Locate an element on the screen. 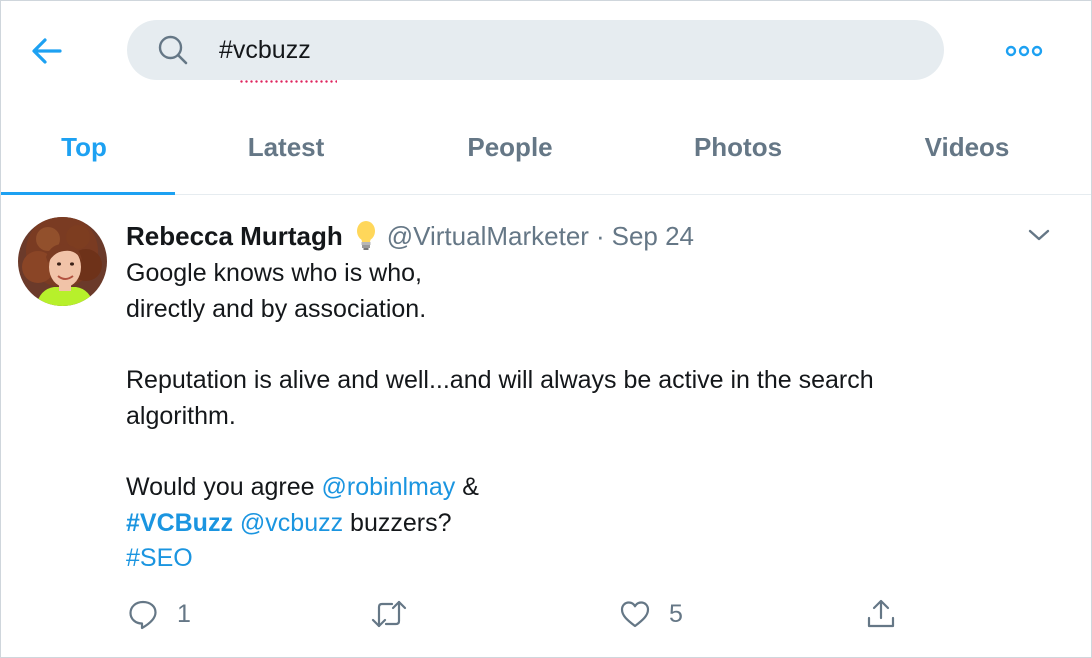  search-tabs: Top Latest People Photos Videos is located at coordinates (546, 148).